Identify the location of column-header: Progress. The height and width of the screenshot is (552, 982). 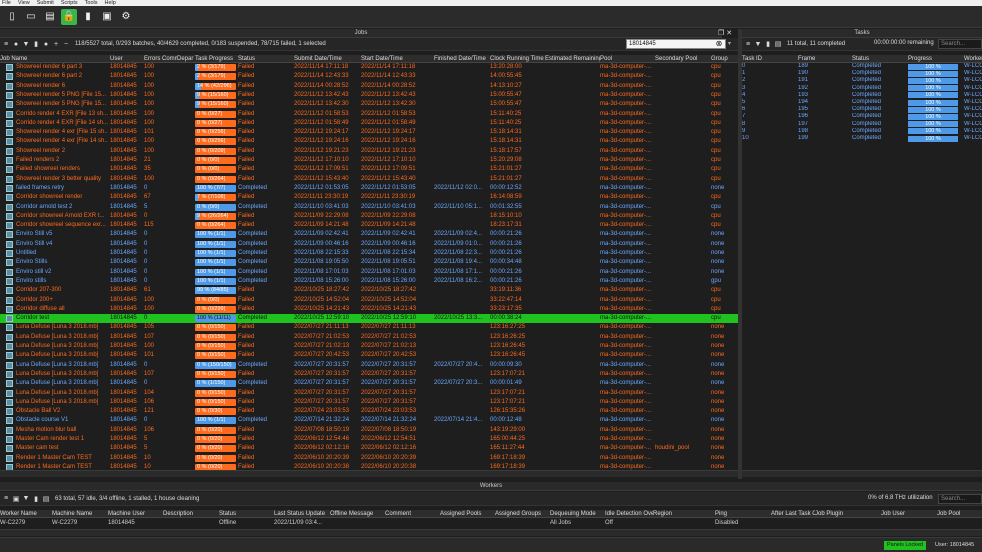
(936, 58).